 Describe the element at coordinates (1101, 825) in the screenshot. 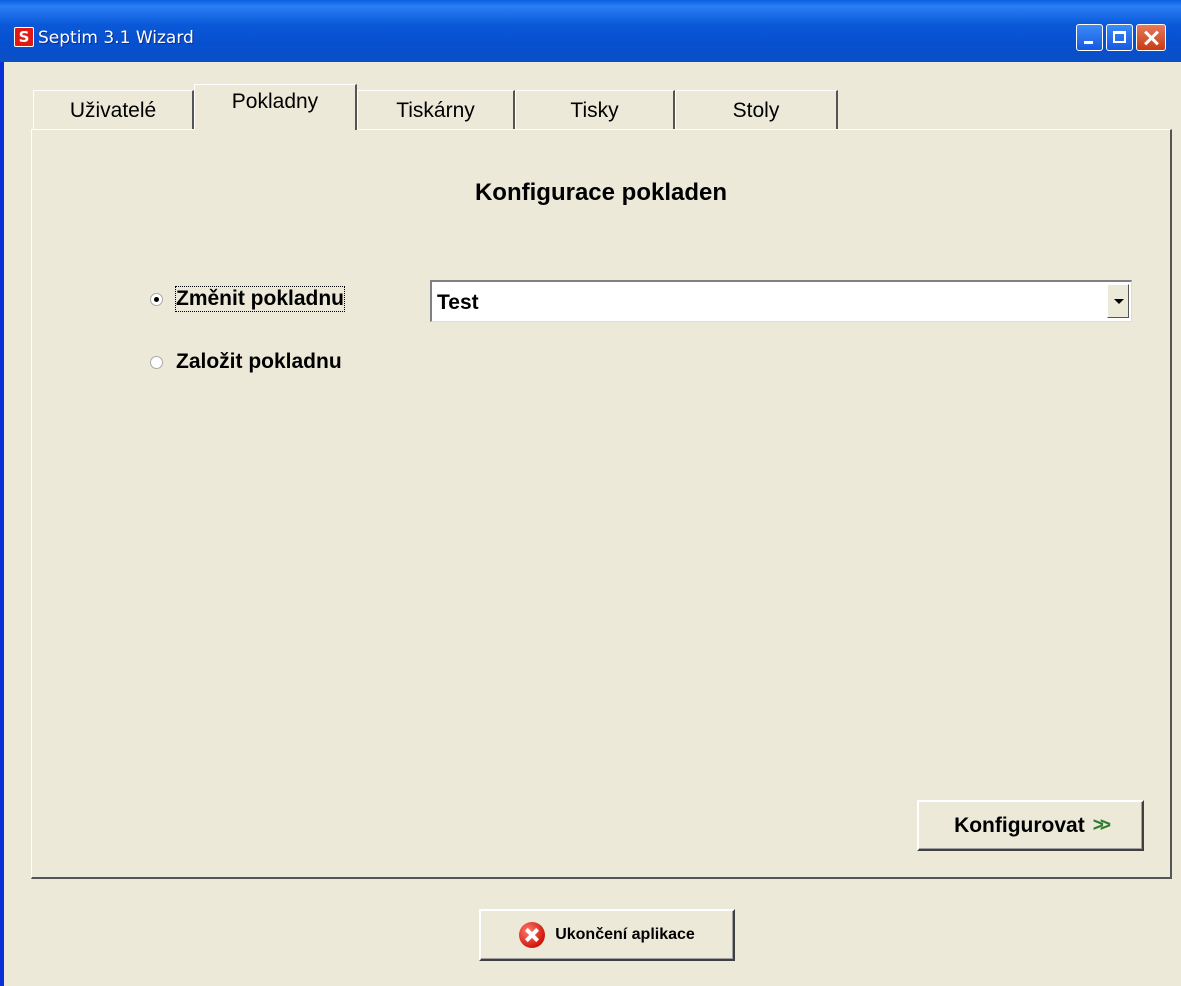

I see `double-chevron-right-icon: >>` at that location.